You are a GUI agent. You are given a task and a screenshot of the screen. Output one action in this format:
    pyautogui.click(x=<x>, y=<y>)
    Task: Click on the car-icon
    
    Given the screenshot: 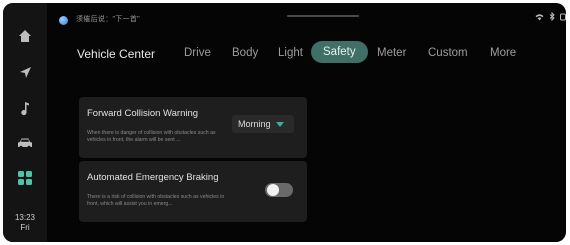 What is the action you would take?
    pyautogui.click(x=25, y=143)
    